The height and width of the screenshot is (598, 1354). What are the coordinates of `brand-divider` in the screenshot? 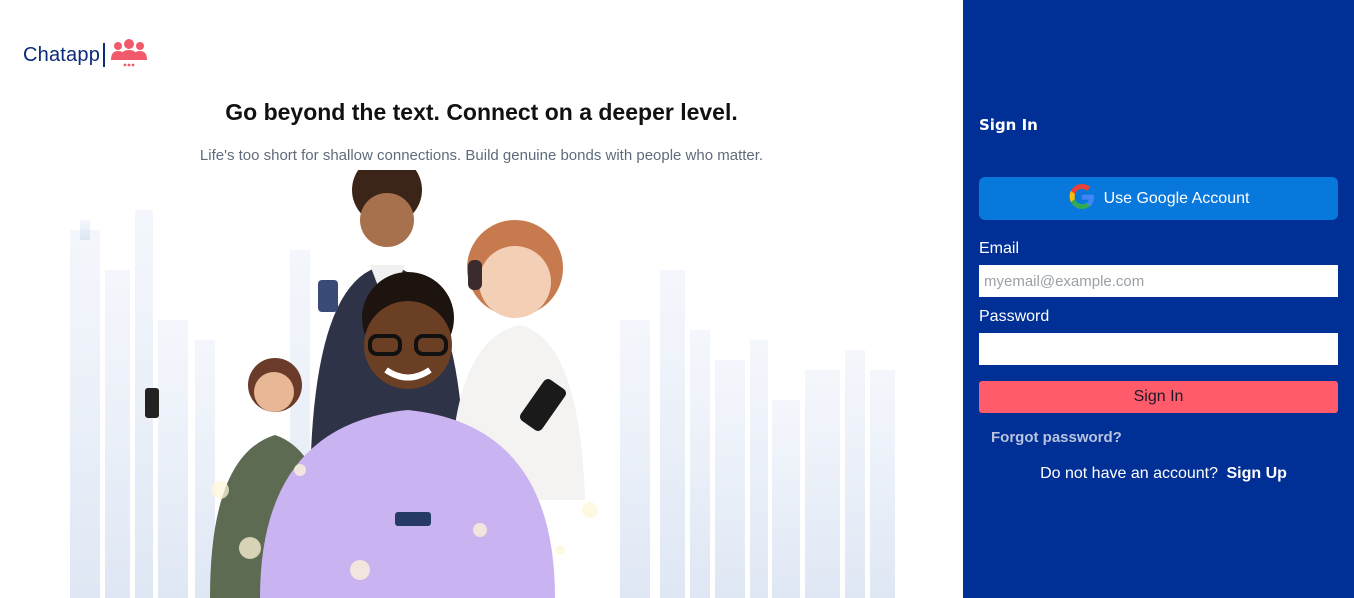 It's located at (104, 55).